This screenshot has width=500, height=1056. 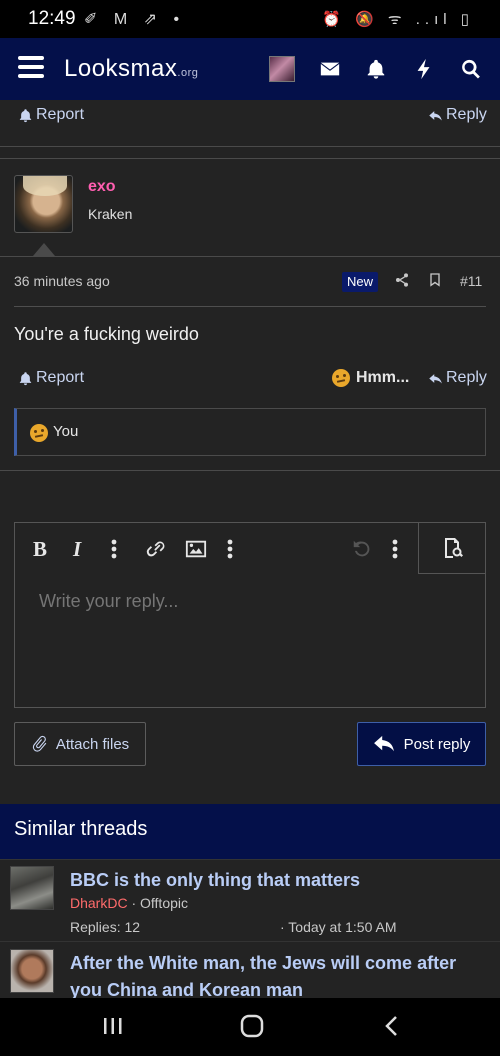 I want to click on site-navbar: Looksmax.org, so click(x=250, y=69).